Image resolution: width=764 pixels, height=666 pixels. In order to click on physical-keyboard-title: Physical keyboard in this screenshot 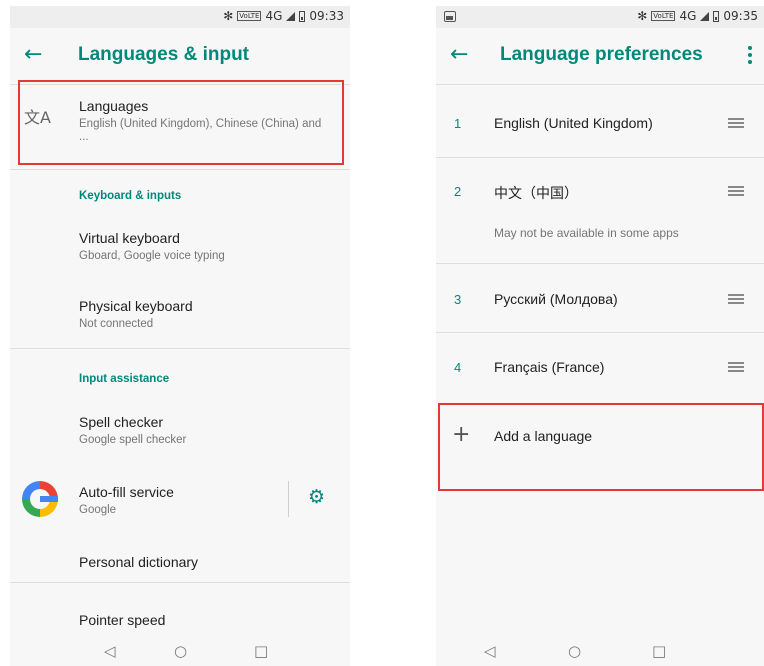, I will do `click(136, 306)`.